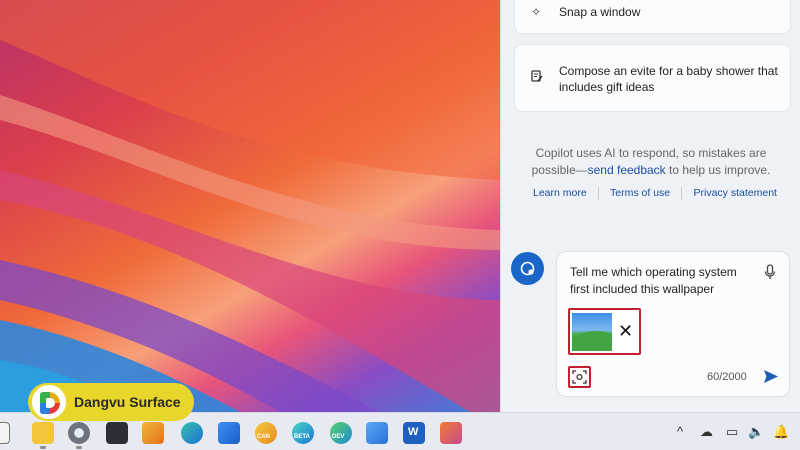 This screenshot has height=450, width=800. What do you see at coordinates (263, 437) in the screenshot?
I see `badge-canary: CAN` at bounding box center [263, 437].